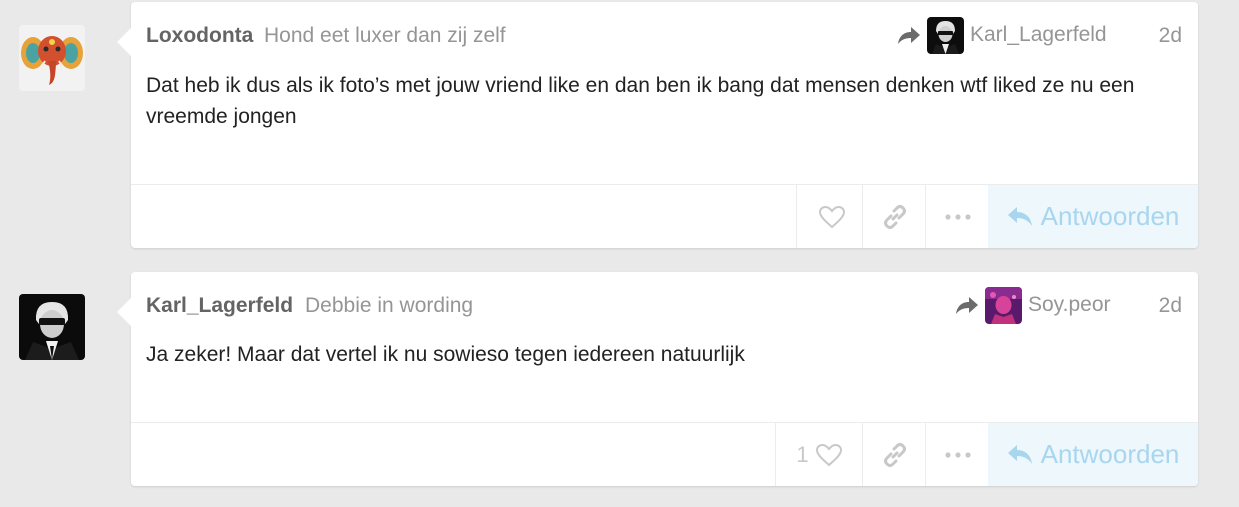 The height and width of the screenshot is (507, 1239). I want to click on like-count: 1, so click(802, 454).